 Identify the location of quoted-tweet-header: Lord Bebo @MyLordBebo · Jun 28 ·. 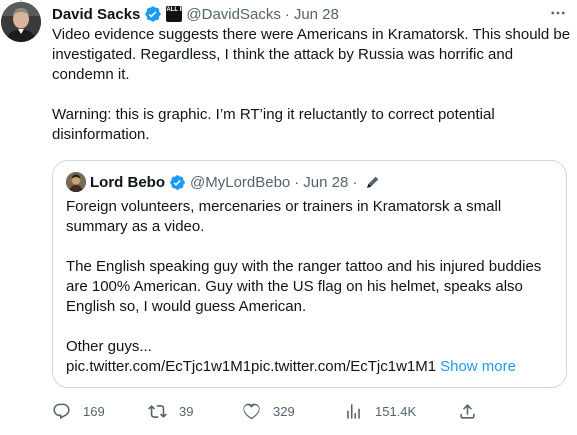
(223, 182).